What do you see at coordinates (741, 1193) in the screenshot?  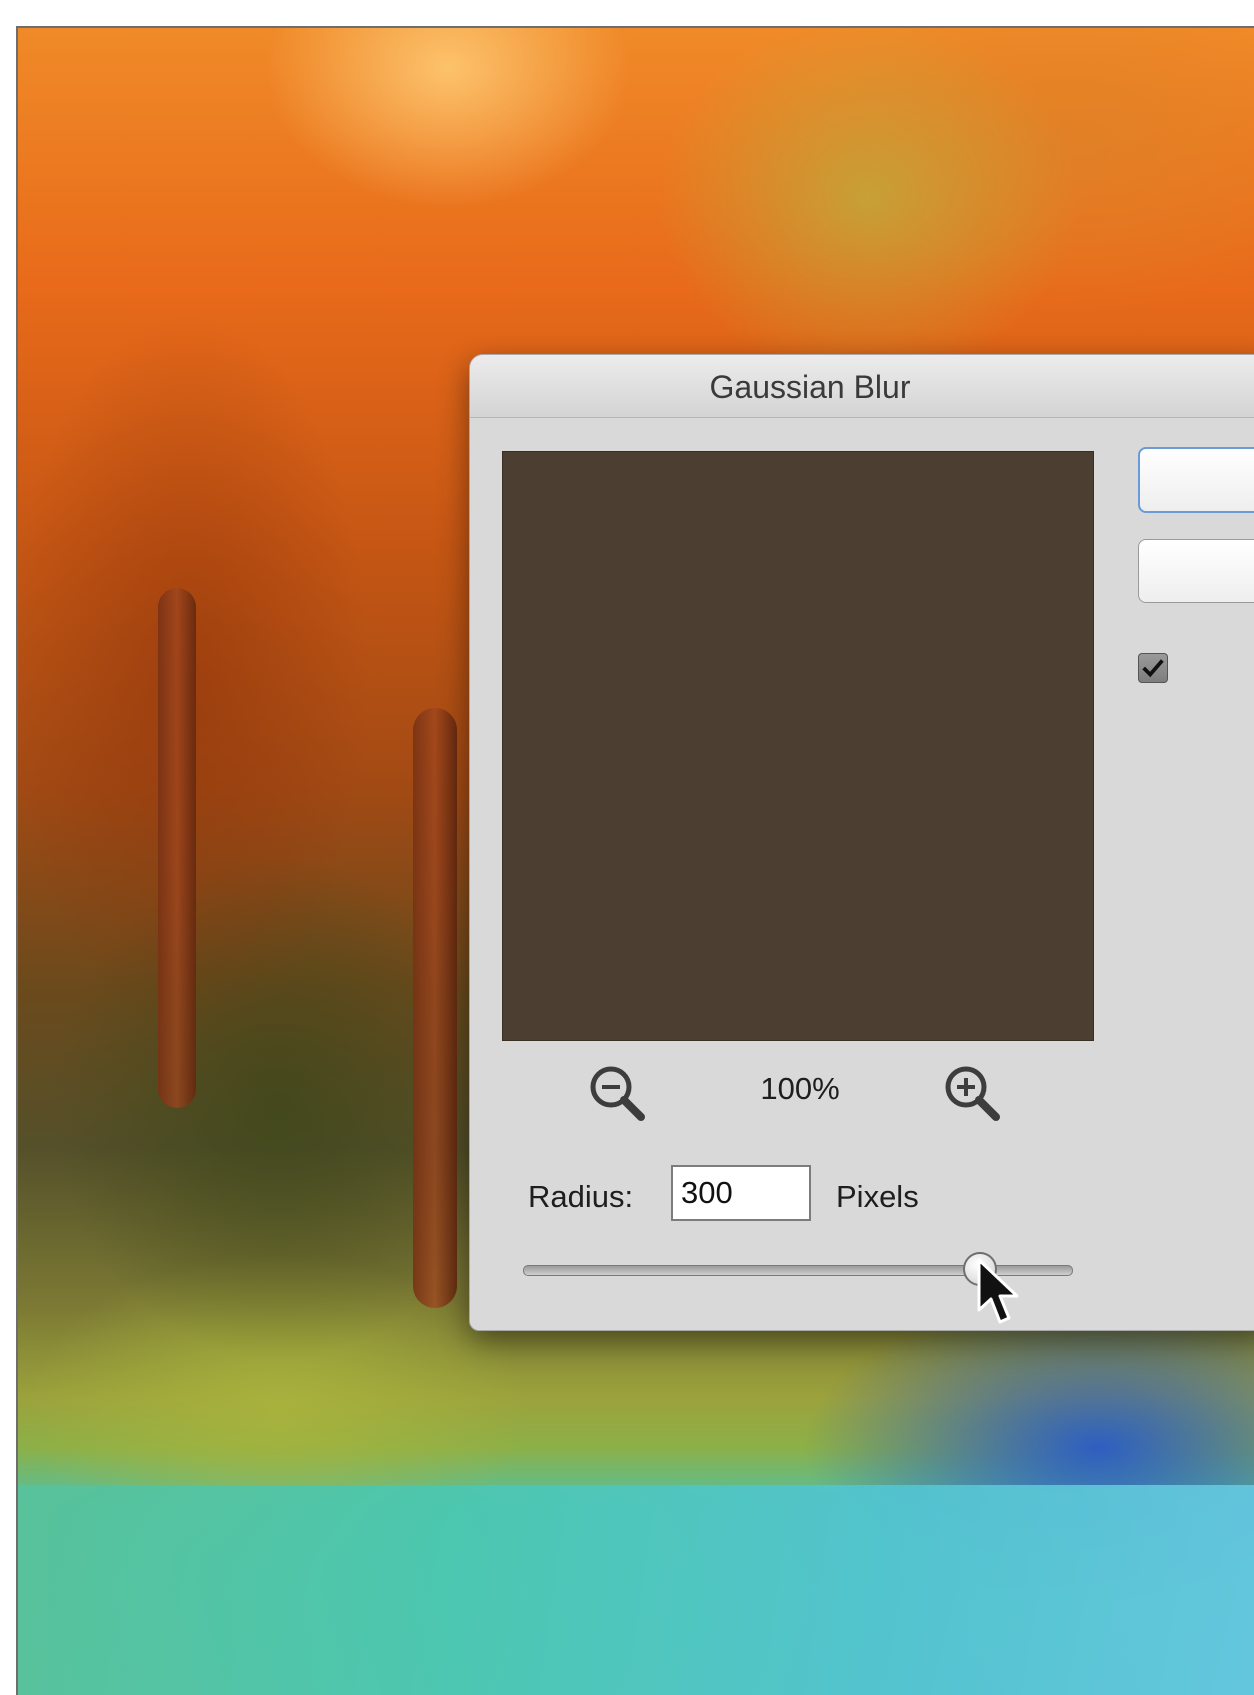 I see `radius-input` at bounding box center [741, 1193].